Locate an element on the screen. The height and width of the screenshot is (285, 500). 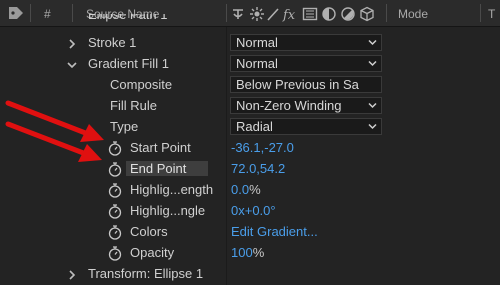
list-item-opacity: Opacity 100% is located at coordinates (250, 253).